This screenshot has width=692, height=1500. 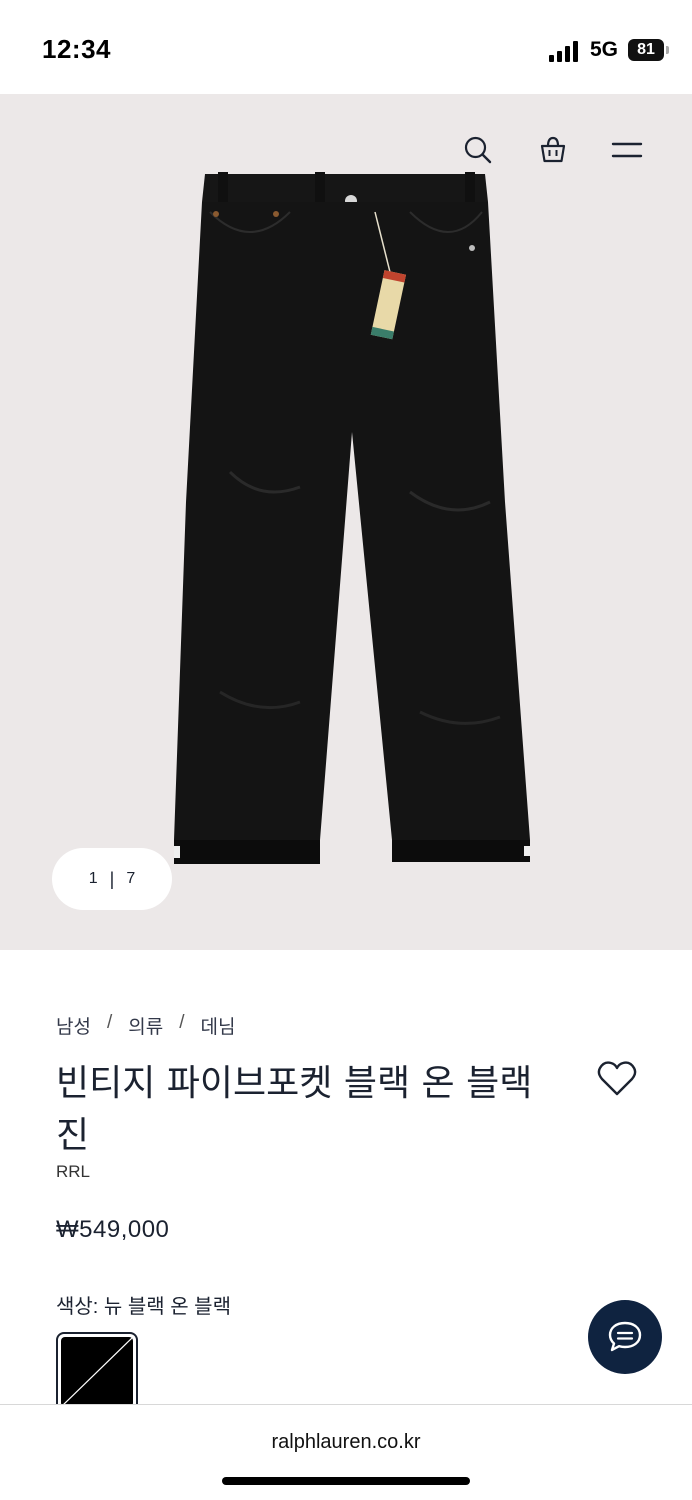 I want to click on swatch-fill, so click(x=97, y=1372).